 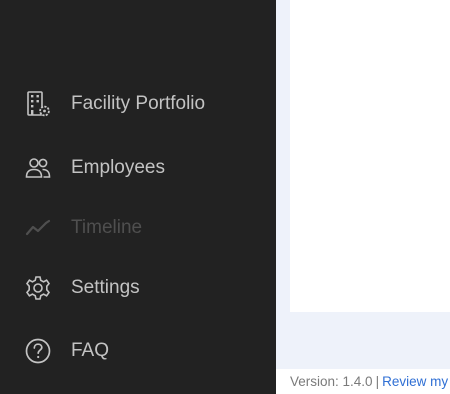 I want to click on sidebar-item-facility-portfolio: Facility Portfolio, so click(x=138, y=104).